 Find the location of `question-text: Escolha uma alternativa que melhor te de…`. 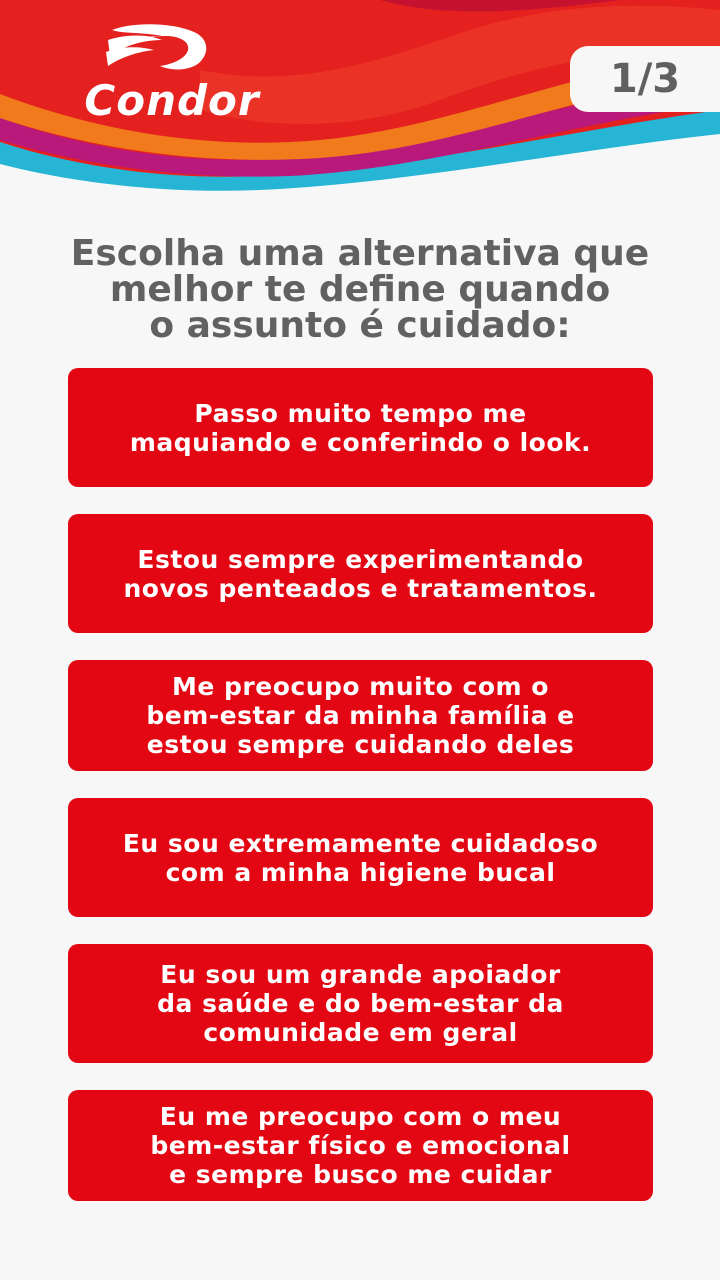

question-text: Escolha uma alternativa que melhor te de… is located at coordinates (360, 289).